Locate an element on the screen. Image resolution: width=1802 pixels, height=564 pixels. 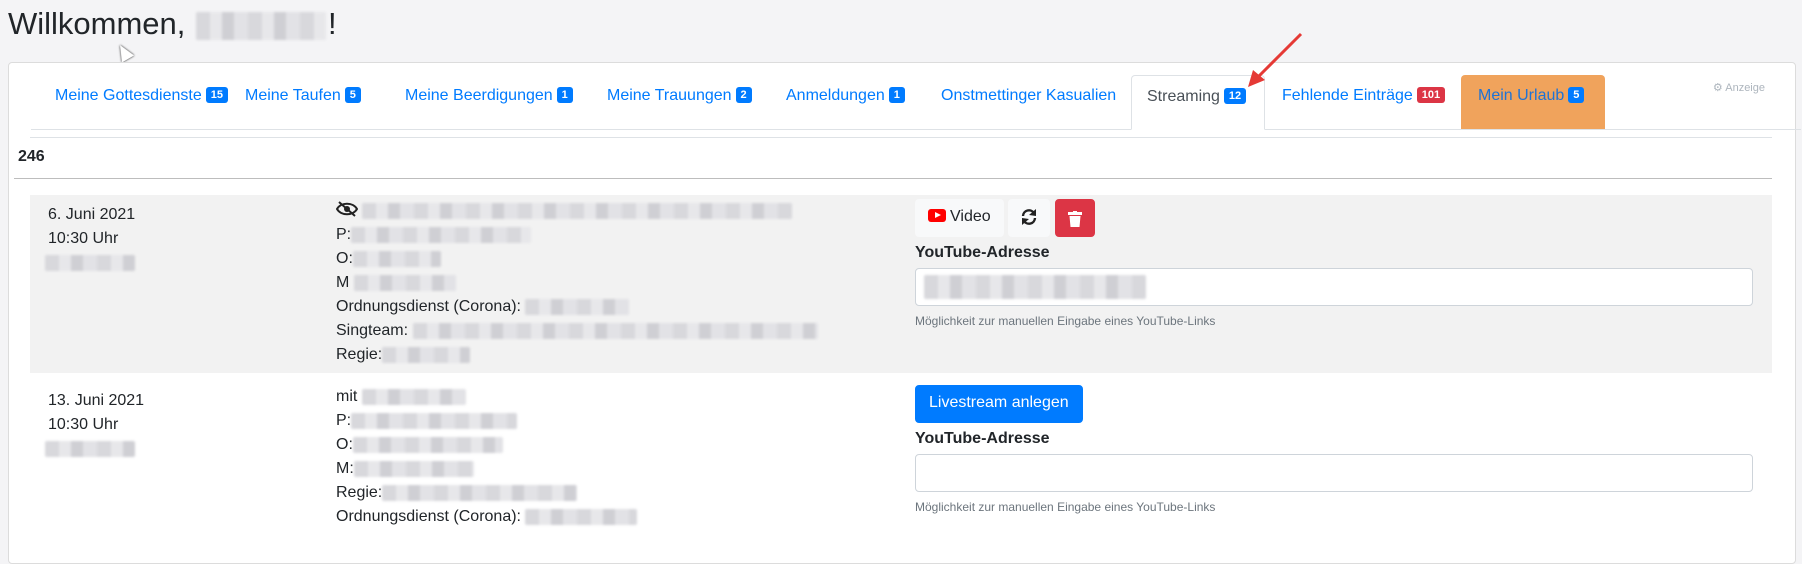
youtube-icon is located at coordinates (937, 215).